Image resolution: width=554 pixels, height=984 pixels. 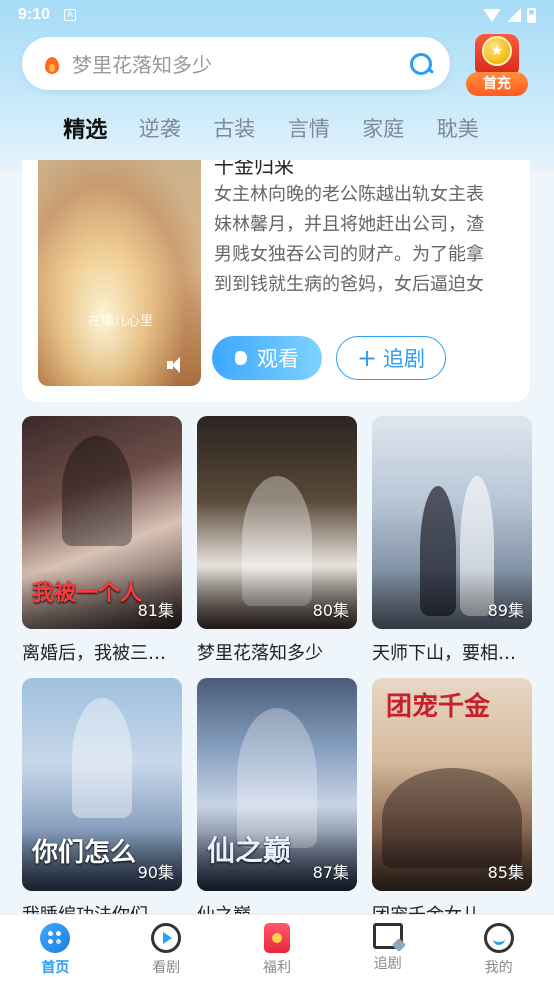 What do you see at coordinates (277, 652) in the screenshot?
I see `drama-title: 梦里花落知多少` at bounding box center [277, 652].